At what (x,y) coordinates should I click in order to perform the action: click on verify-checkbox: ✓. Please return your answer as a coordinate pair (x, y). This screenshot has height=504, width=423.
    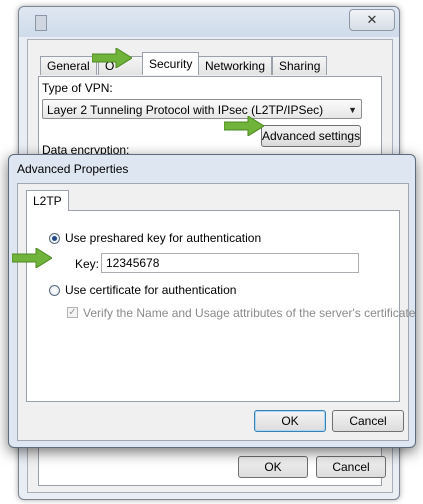
    Looking at the image, I should click on (72, 312).